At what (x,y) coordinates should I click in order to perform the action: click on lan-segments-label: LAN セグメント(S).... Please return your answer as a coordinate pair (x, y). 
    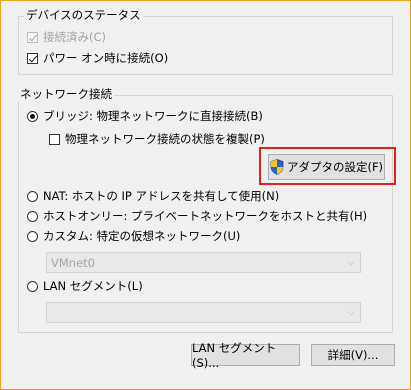
    Looking at the image, I should click on (234, 355).